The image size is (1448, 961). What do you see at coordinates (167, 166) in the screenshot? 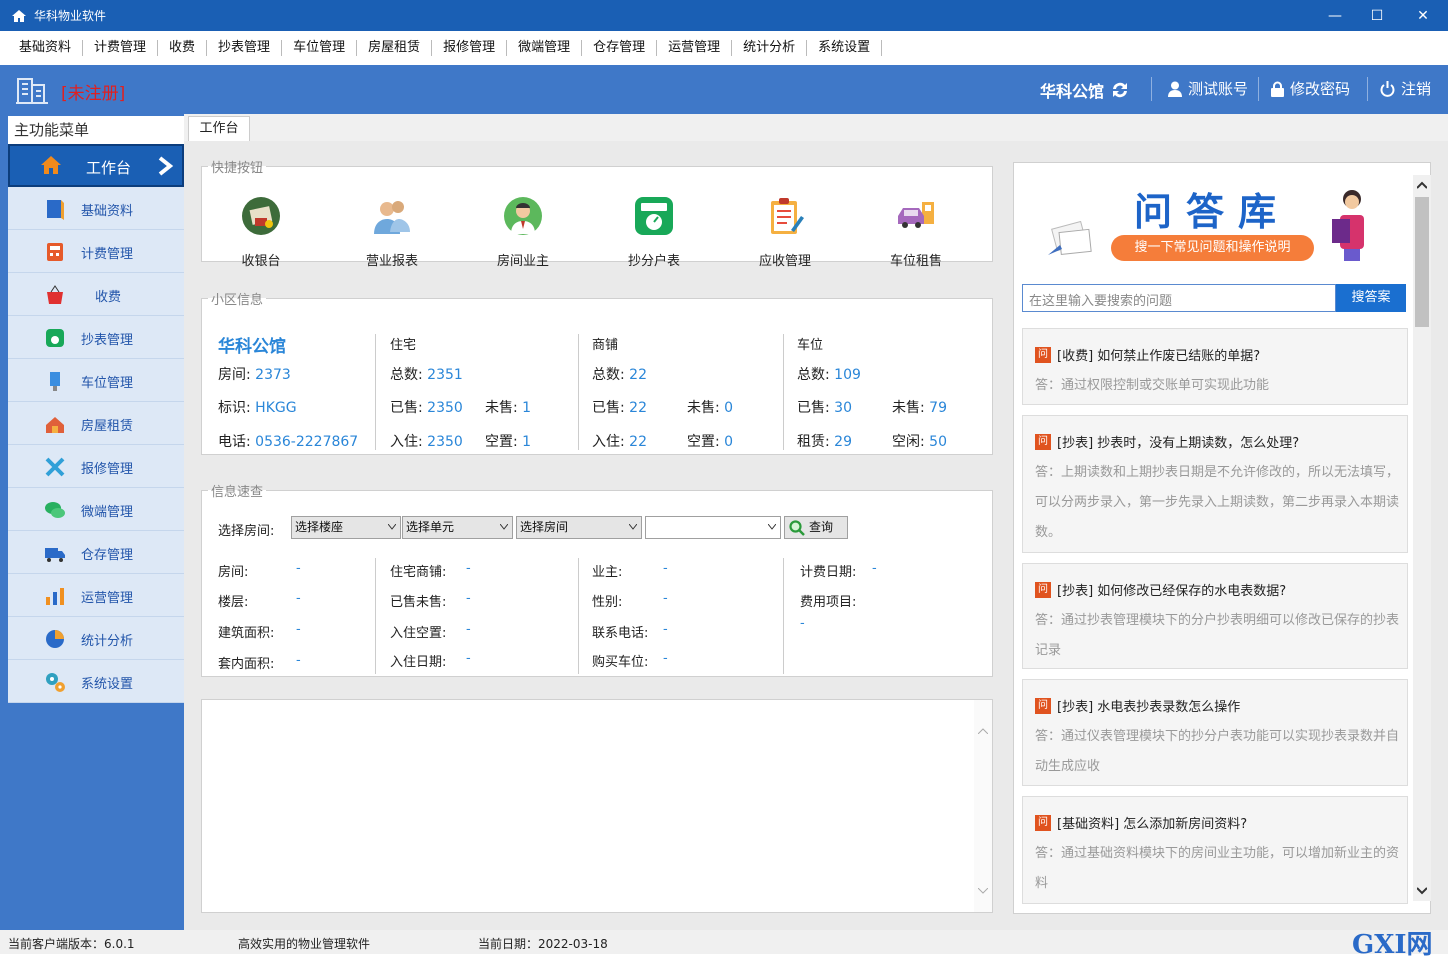
I see `chevron-right-icon` at bounding box center [167, 166].